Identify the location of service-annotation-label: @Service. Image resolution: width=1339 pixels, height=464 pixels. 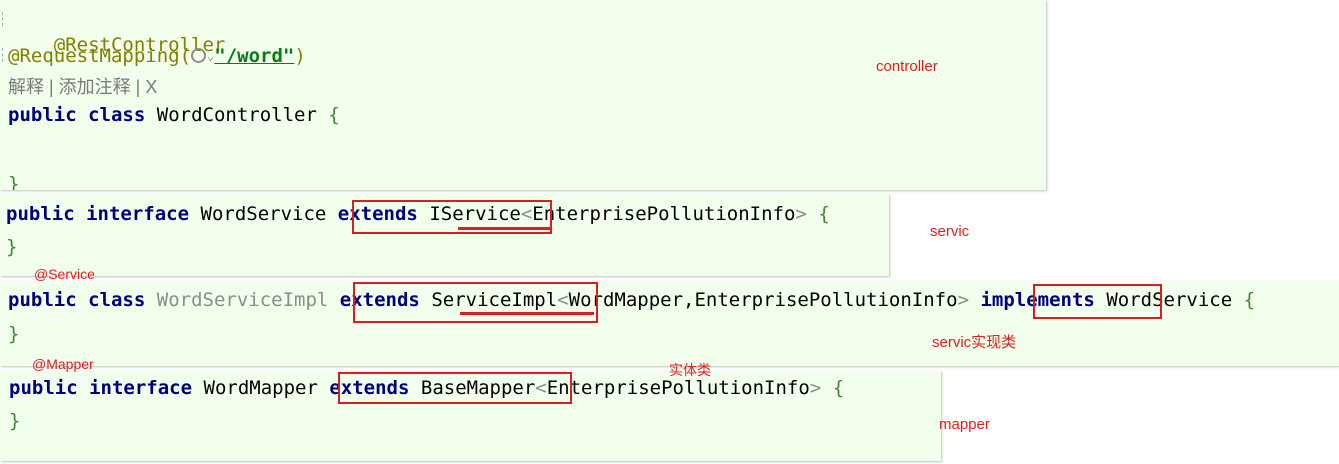
(64, 274).